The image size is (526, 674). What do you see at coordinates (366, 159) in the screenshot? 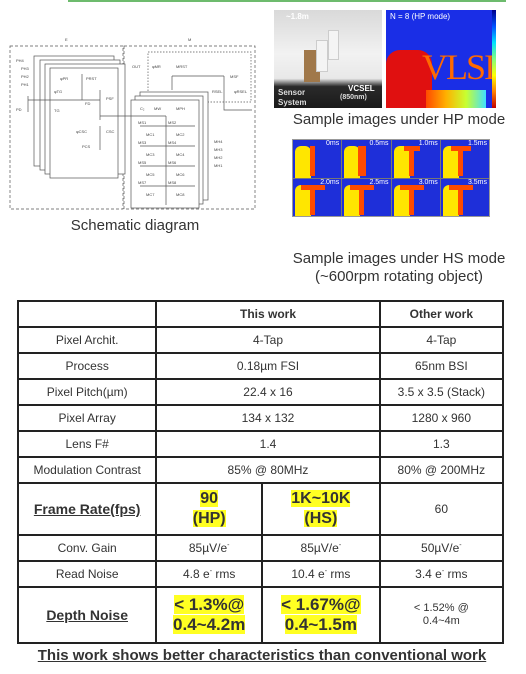
I see `hs-frame: 0.5ms` at bounding box center [366, 159].